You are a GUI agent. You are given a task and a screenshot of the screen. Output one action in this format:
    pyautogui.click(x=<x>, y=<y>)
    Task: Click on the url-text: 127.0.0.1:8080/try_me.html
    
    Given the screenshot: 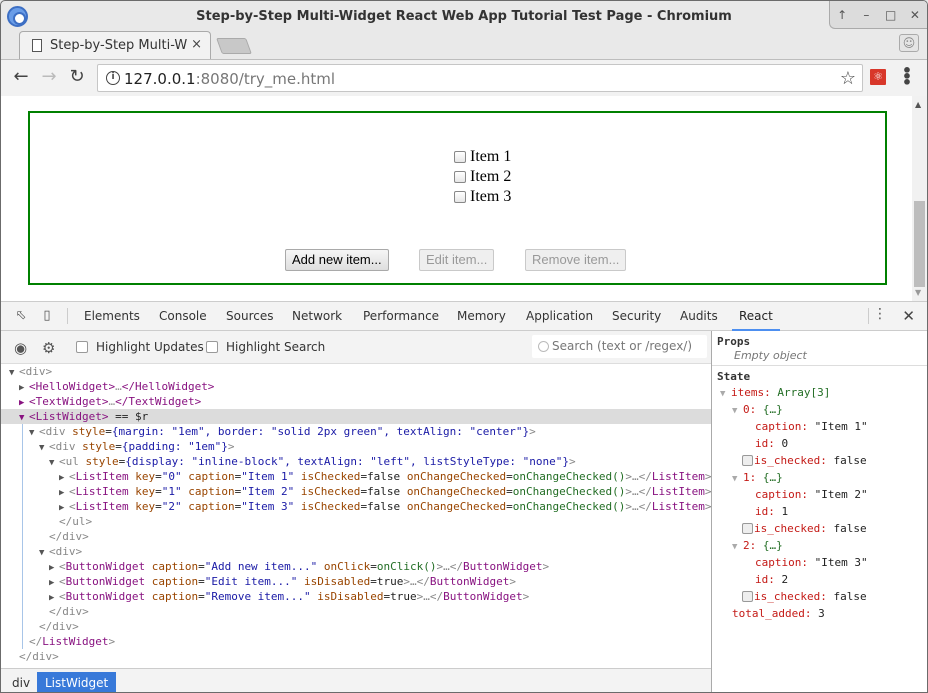 What is the action you would take?
    pyautogui.click(x=229, y=79)
    